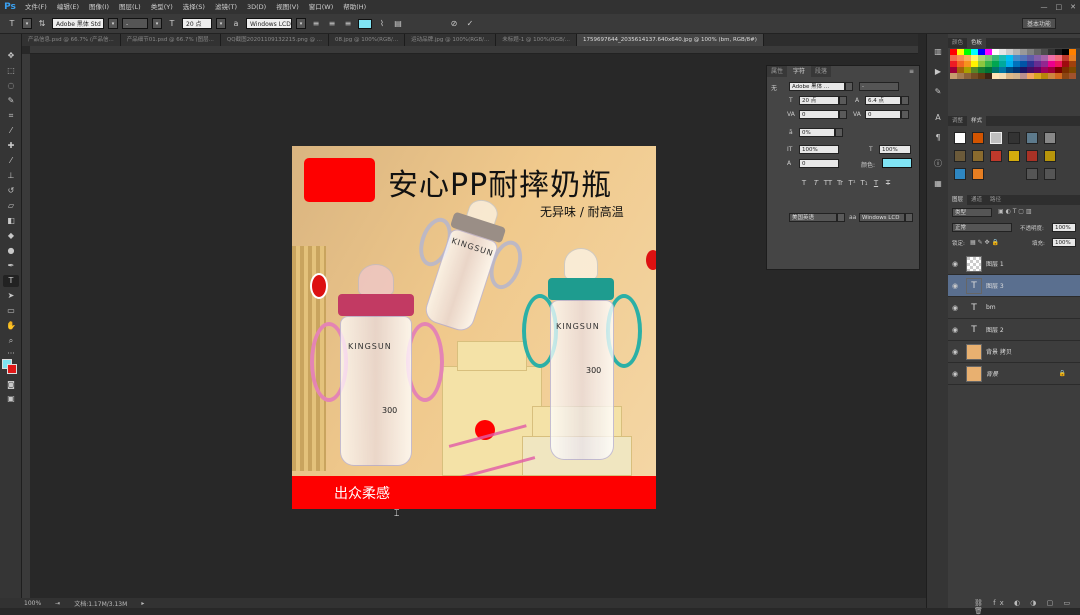  I want to click on lasso-tool-icon: ◌, so click(11, 86).